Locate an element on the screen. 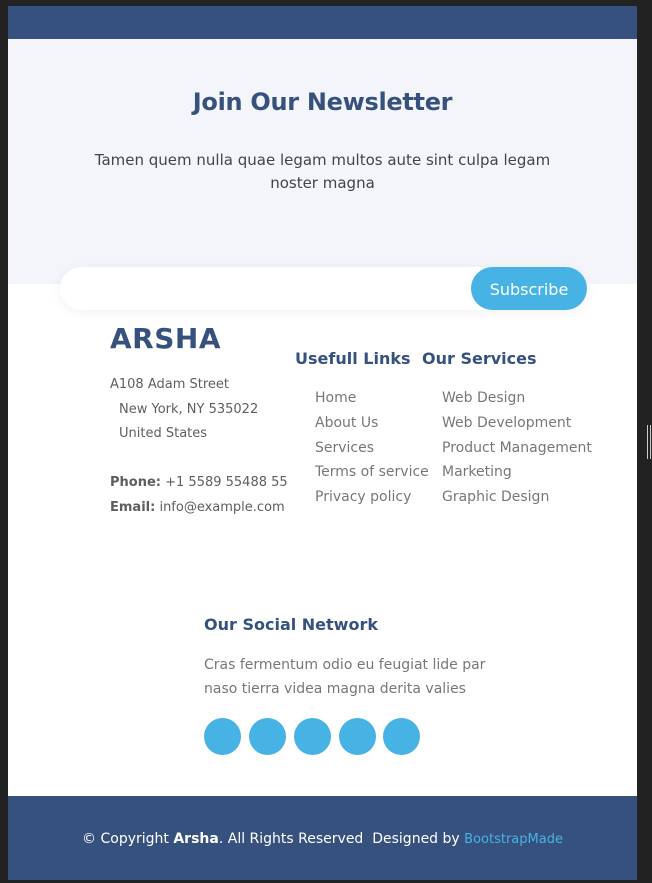  service-link-web-design: Web Design is located at coordinates (517, 398).